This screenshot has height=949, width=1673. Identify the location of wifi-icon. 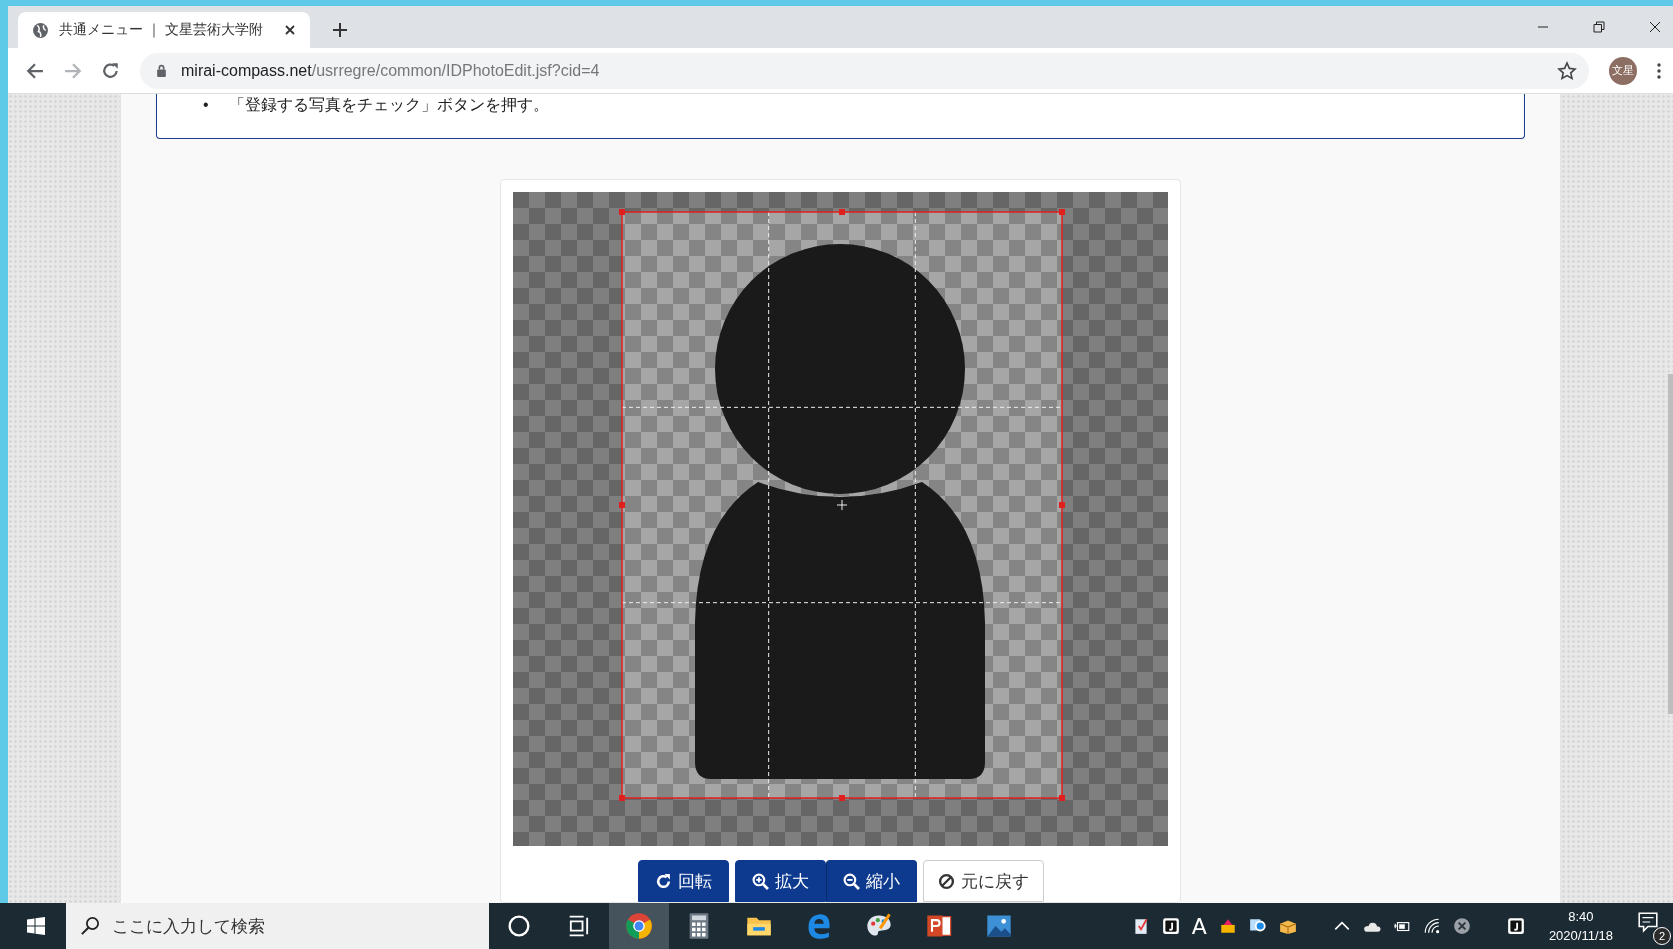
(1431, 926).